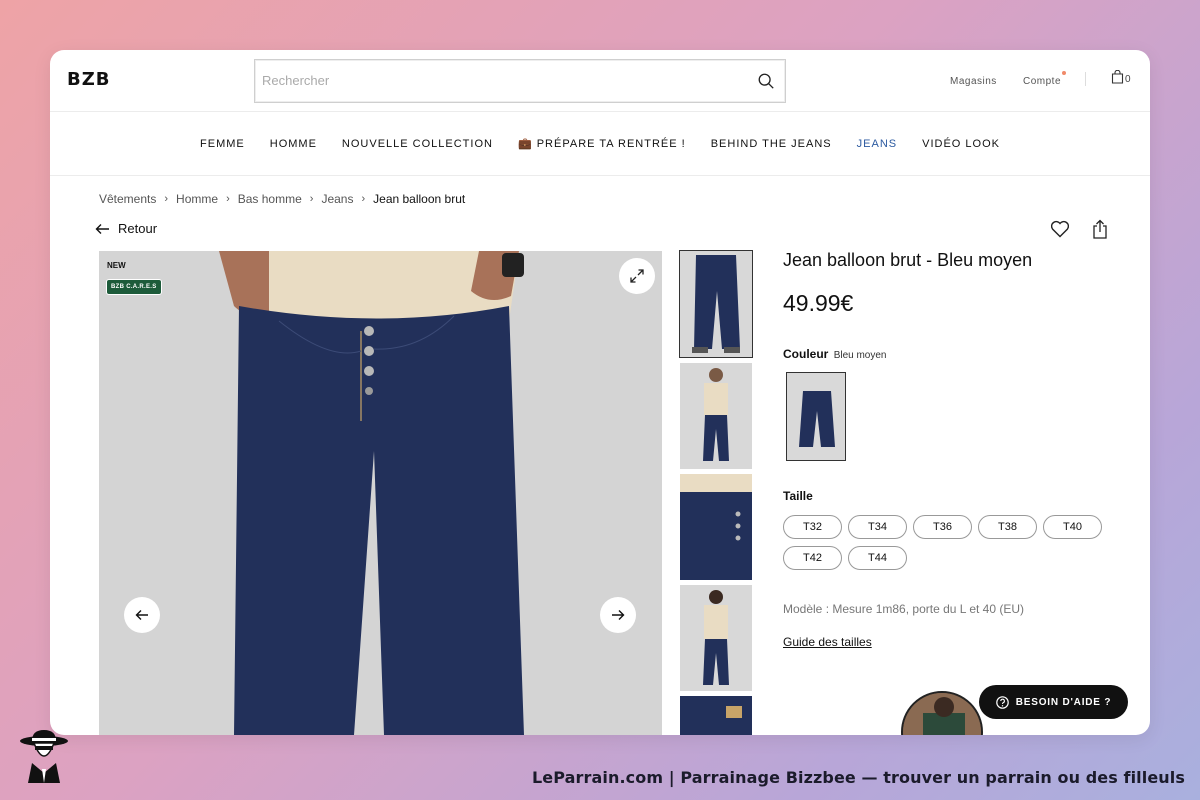 The image size is (1200, 800). What do you see at coordinates (812, 558) in the screenshot?
I see `size-option: T42` at bounding box center [812, 558].